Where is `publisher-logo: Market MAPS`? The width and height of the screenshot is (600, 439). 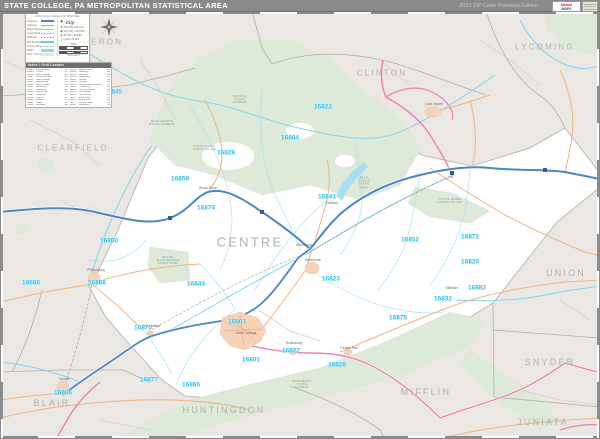
publisher-logo: Market MAPS is located at coordinates (575, 6).